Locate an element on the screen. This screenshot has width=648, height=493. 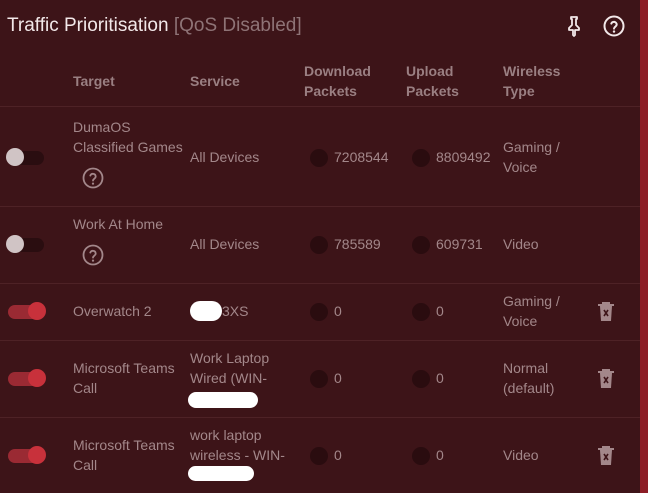
row-4-enable-toggle is located at coordinates (27, 455).